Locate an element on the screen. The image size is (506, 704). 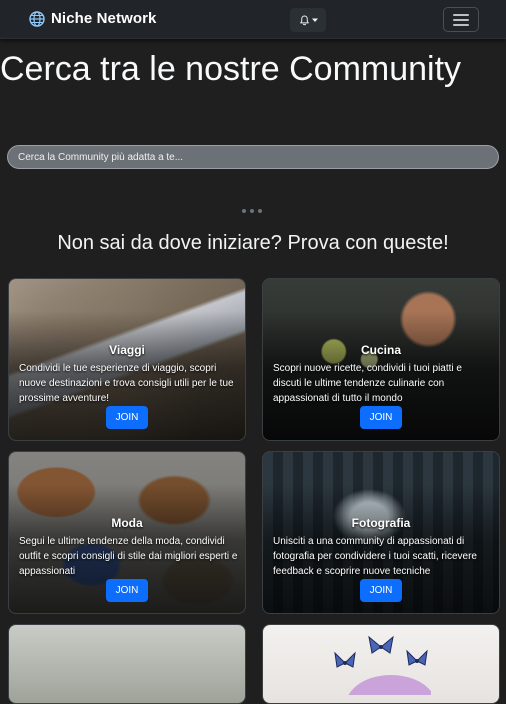
card-title: Viaggi is located at coordinates (127, 350).